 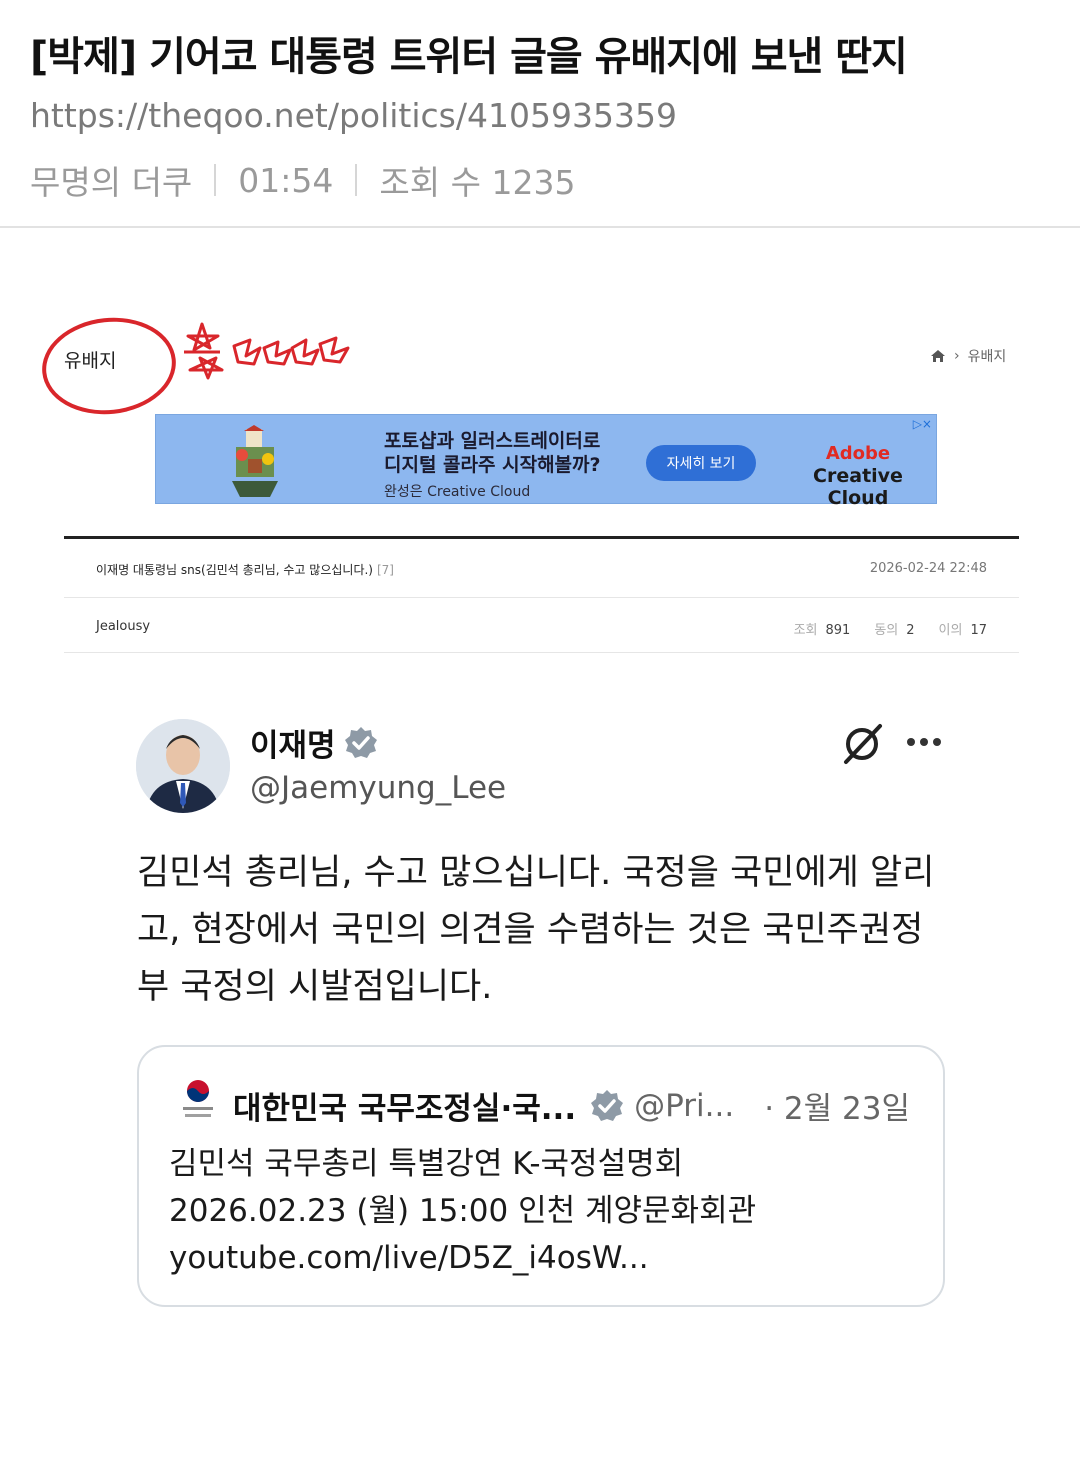 What do you see at coordinates (978, 630) in the screenshot?
I see `disagree-value: 17` at bounding box center [978, 630].